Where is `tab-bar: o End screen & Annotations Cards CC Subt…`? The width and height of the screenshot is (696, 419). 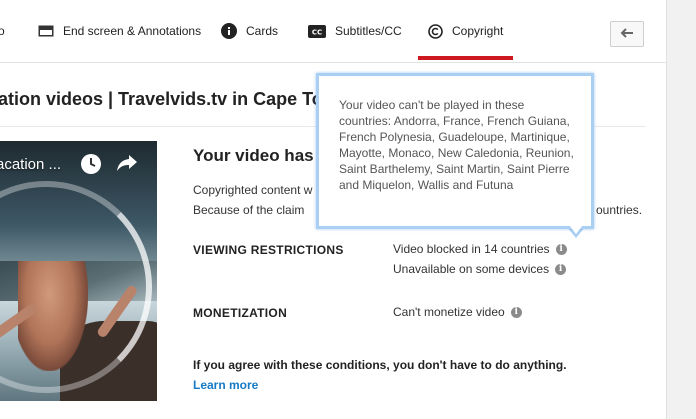 tab-bar: o End screen & Annotations Cards CC Subt… is located at coordinates (333, 31).